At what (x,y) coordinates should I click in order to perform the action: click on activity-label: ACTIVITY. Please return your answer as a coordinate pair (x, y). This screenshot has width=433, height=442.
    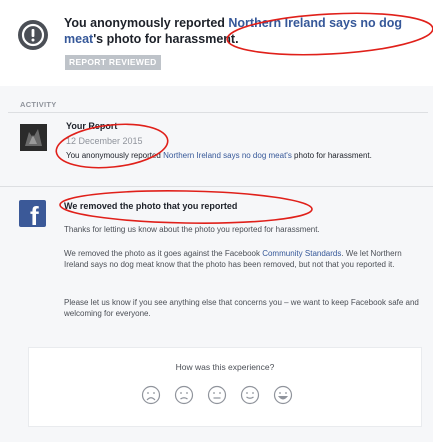
    Looking at the image, I should click on (38, 104).